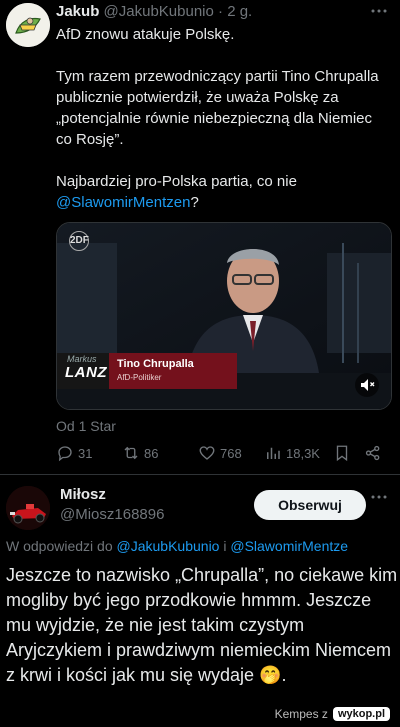  What do you see at coordinates (155, 364) in the screenshot?
I see `guest-name: Tino Chrupalla` at bounding box center [155, 364].